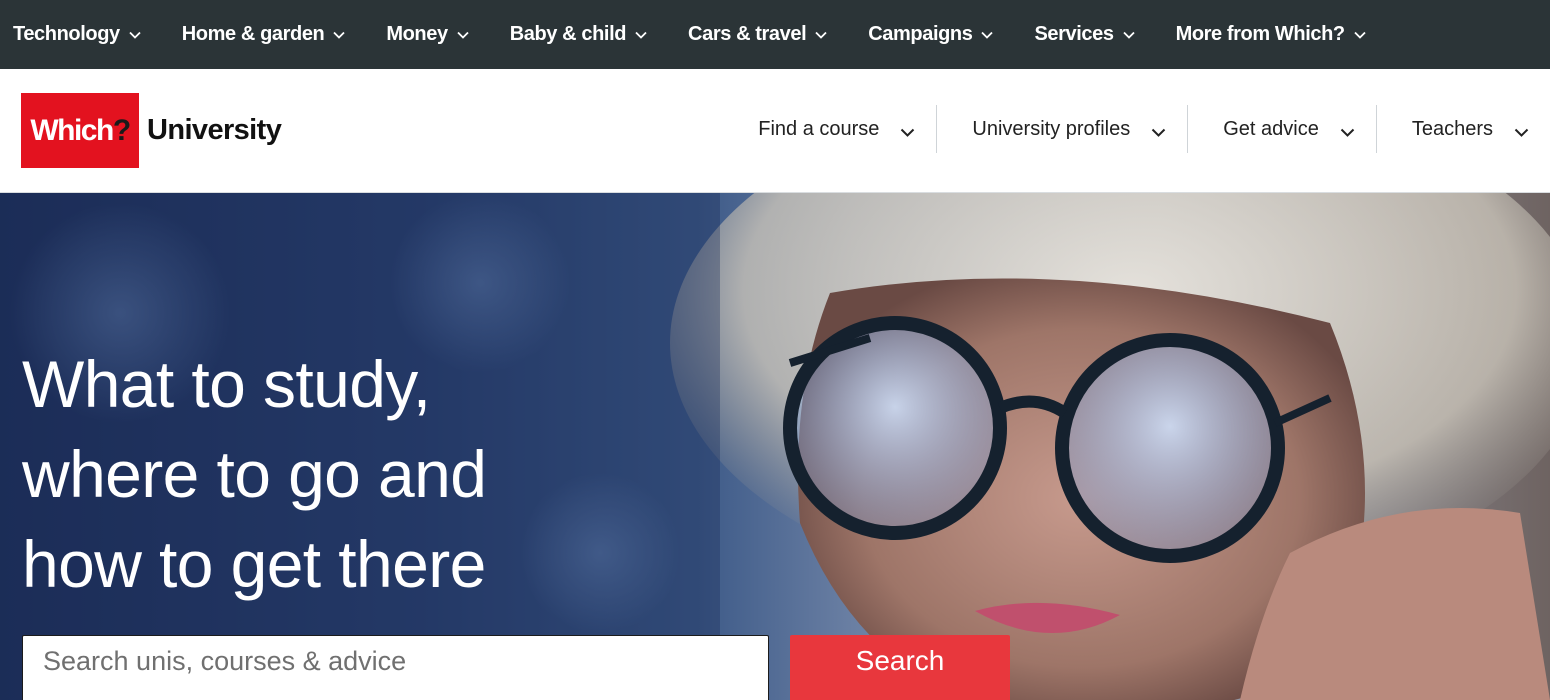  I want to click on logo-mark-text: Which, so click(72, 130).